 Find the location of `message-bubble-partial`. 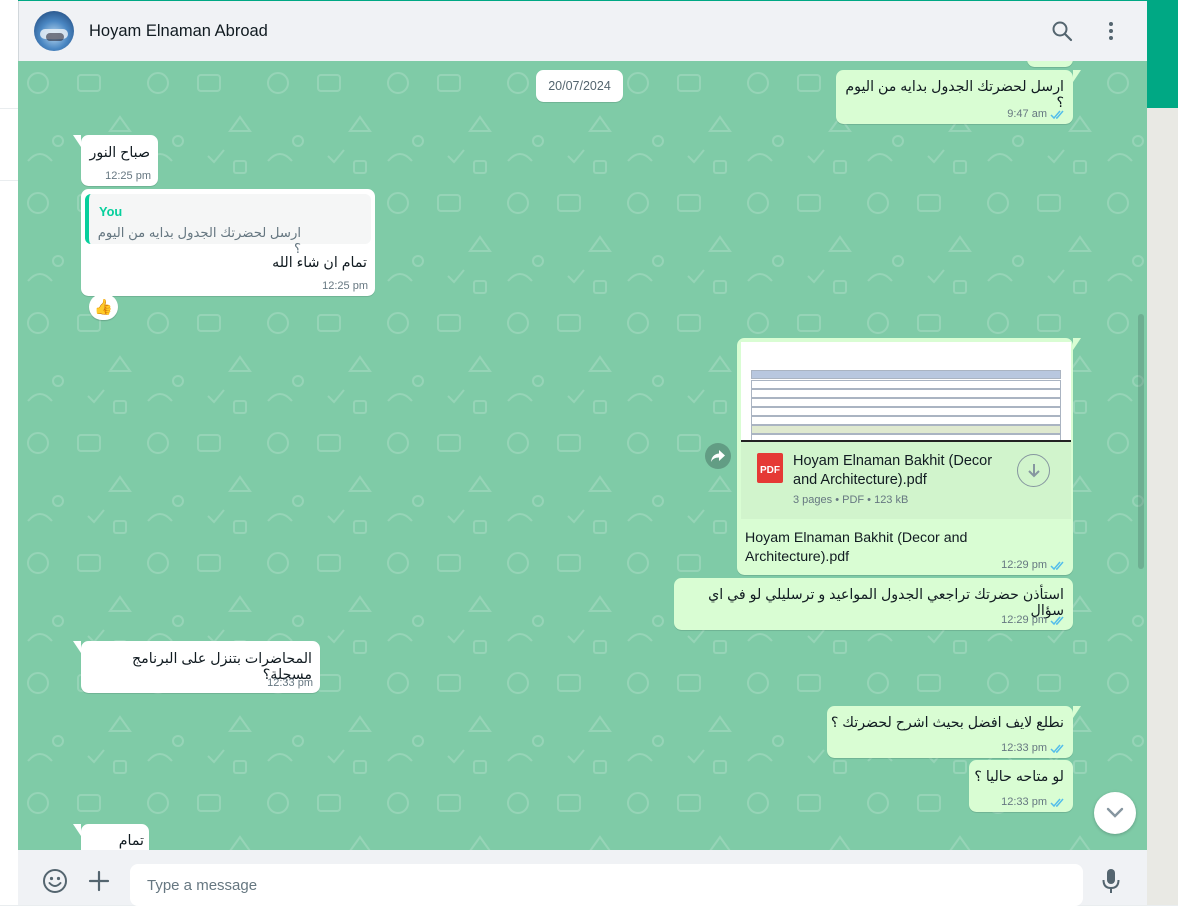

message-bubble-partial is located at coordinates (1050, 64).